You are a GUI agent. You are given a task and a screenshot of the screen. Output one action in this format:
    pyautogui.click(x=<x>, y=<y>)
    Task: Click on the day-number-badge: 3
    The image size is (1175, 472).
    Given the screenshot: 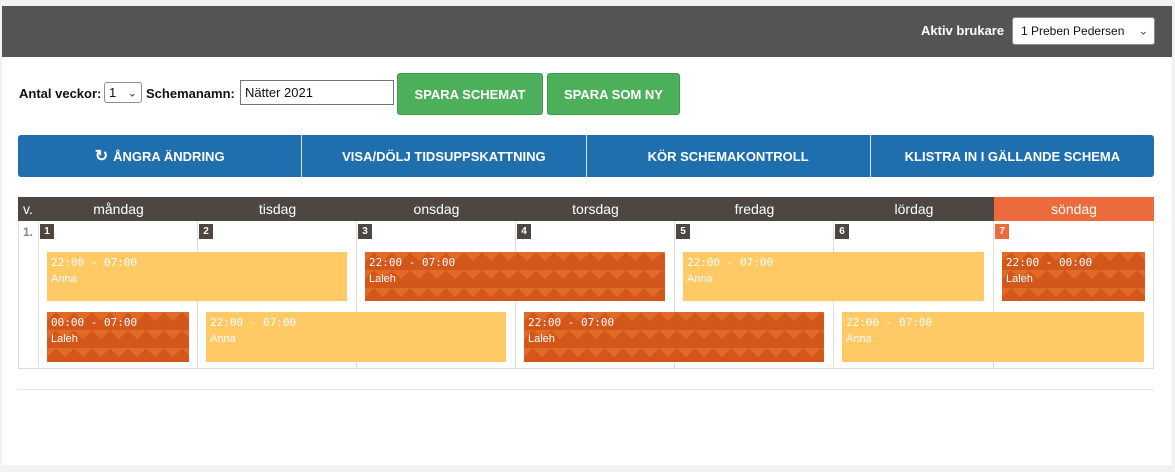 What is the action you would take?
    pyautogui.click(x=365, y=231)
    